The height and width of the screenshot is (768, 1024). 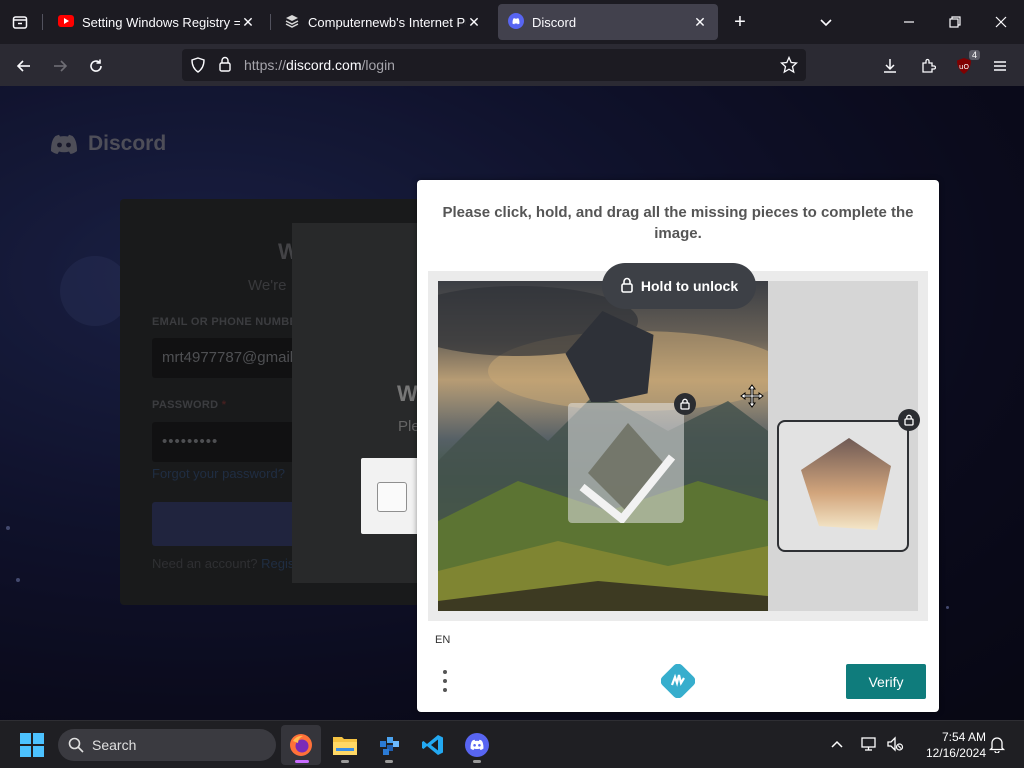 What do you see at coordinates (387, 22) in the screenshot?
I see `tab-title: Computernewb's Internet Pub |` at bounding box center [387, 22].